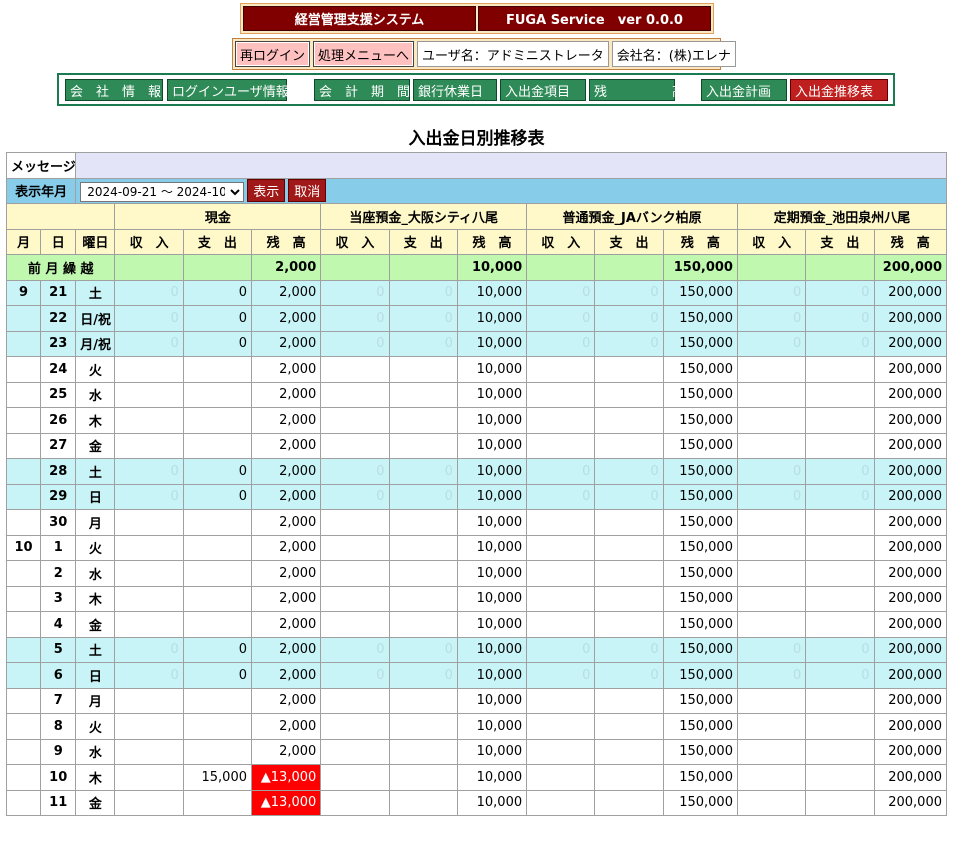 The image size is (953, 852). What do you see at coordinates (629, 700) in the screenshot?
I see `savings-expense-cell` at bounding box center [629, 700].